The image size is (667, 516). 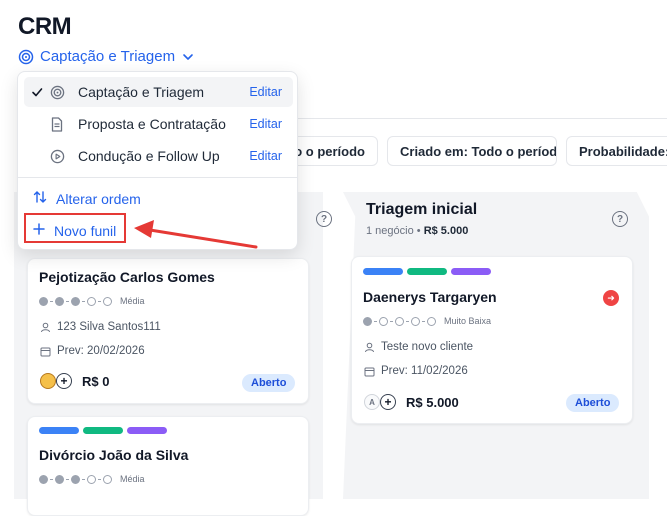 I want to click on funnel-selector: Captação e Triagem, so click(x=106, y=56).